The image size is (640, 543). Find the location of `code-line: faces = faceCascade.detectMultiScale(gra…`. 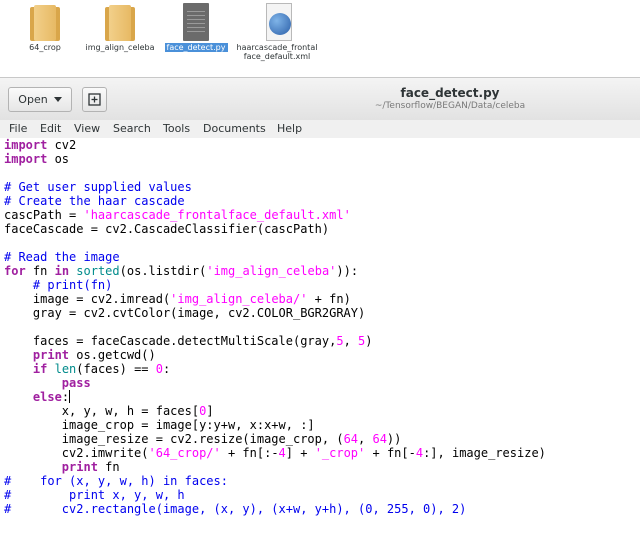

code-line: faces = faceCascade.detectMultiScale(gra… is located at coordinates (188, 341).